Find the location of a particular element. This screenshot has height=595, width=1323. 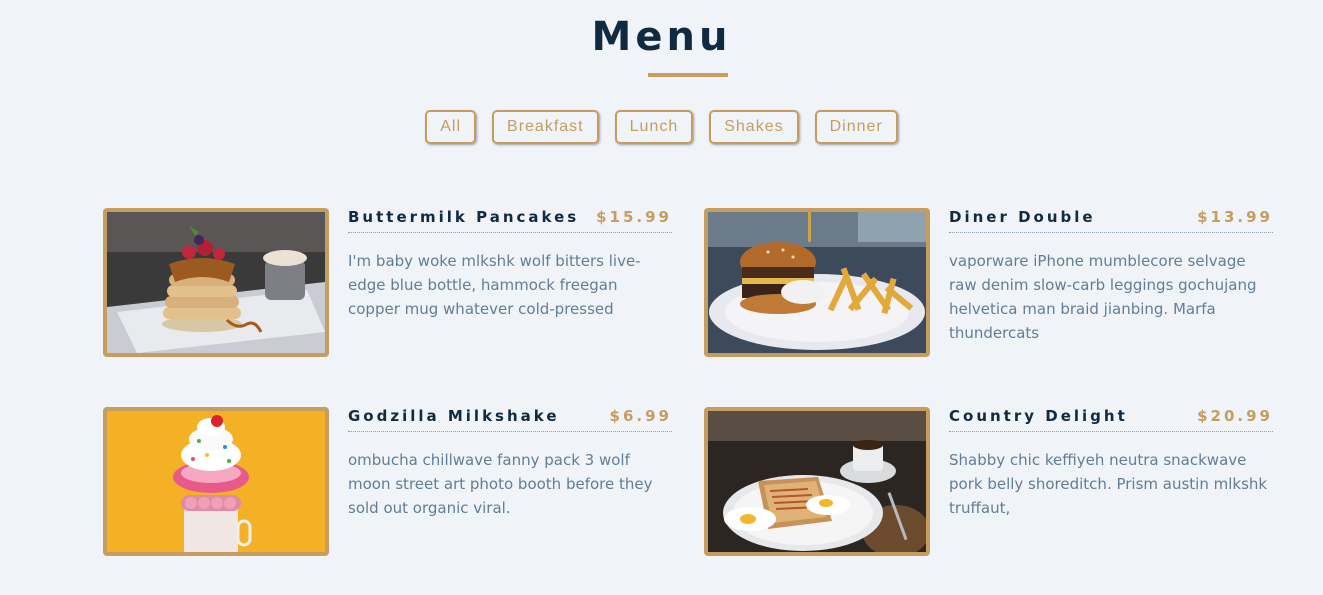

filter-dinner-button: Dinner is located at coordinates (856, 127).